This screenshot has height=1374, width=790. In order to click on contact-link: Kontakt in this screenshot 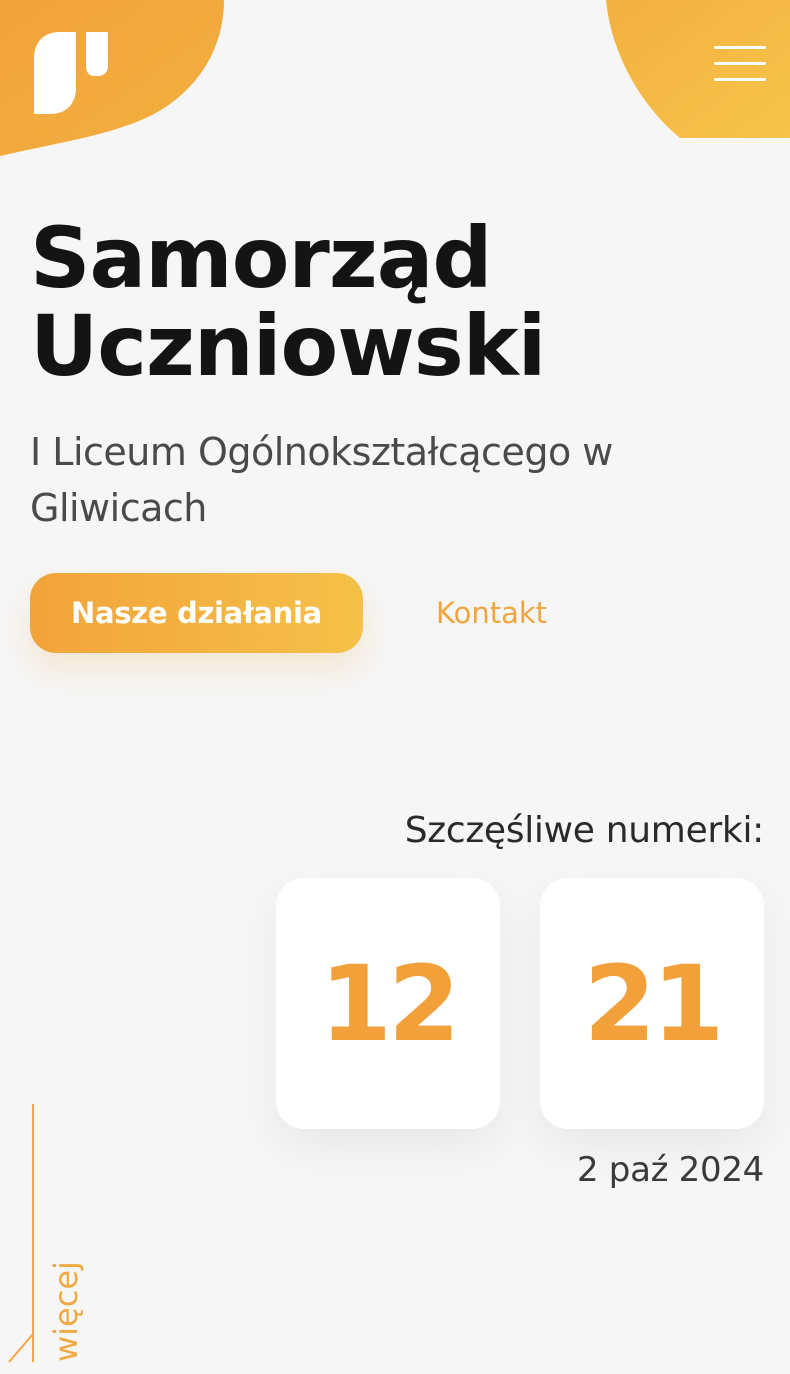, I will do `click(491, 613)`.